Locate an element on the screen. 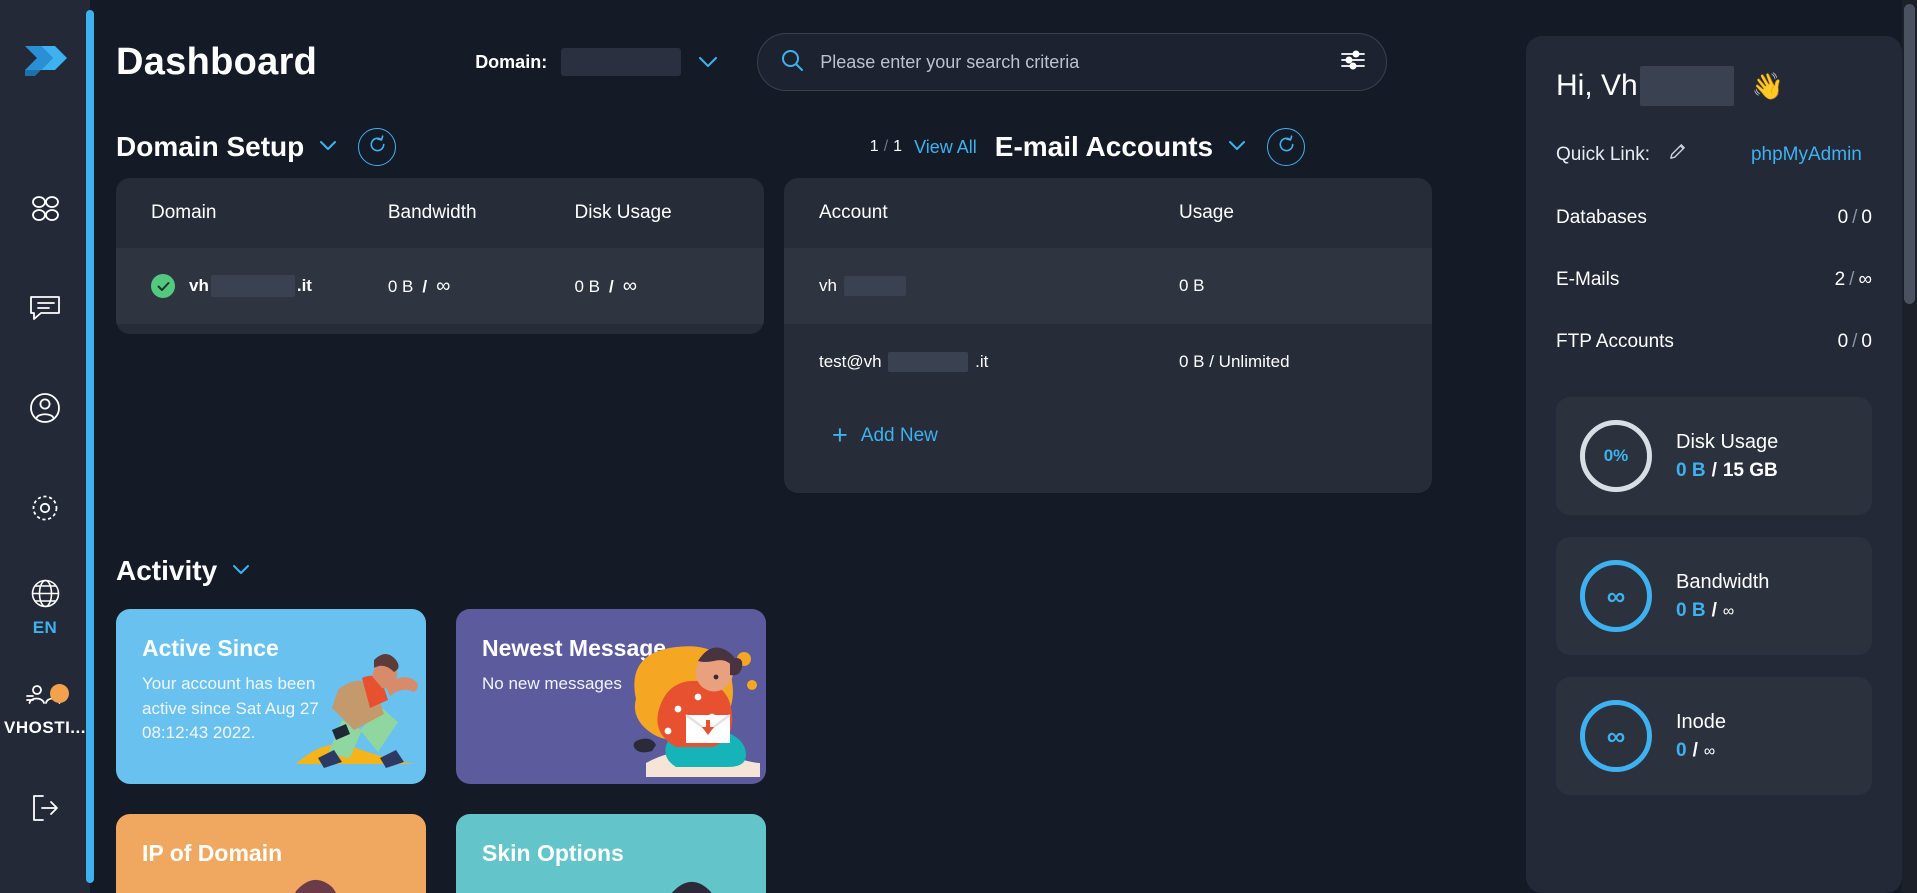  domain-refresh-button is located at coordinates (377, 147).